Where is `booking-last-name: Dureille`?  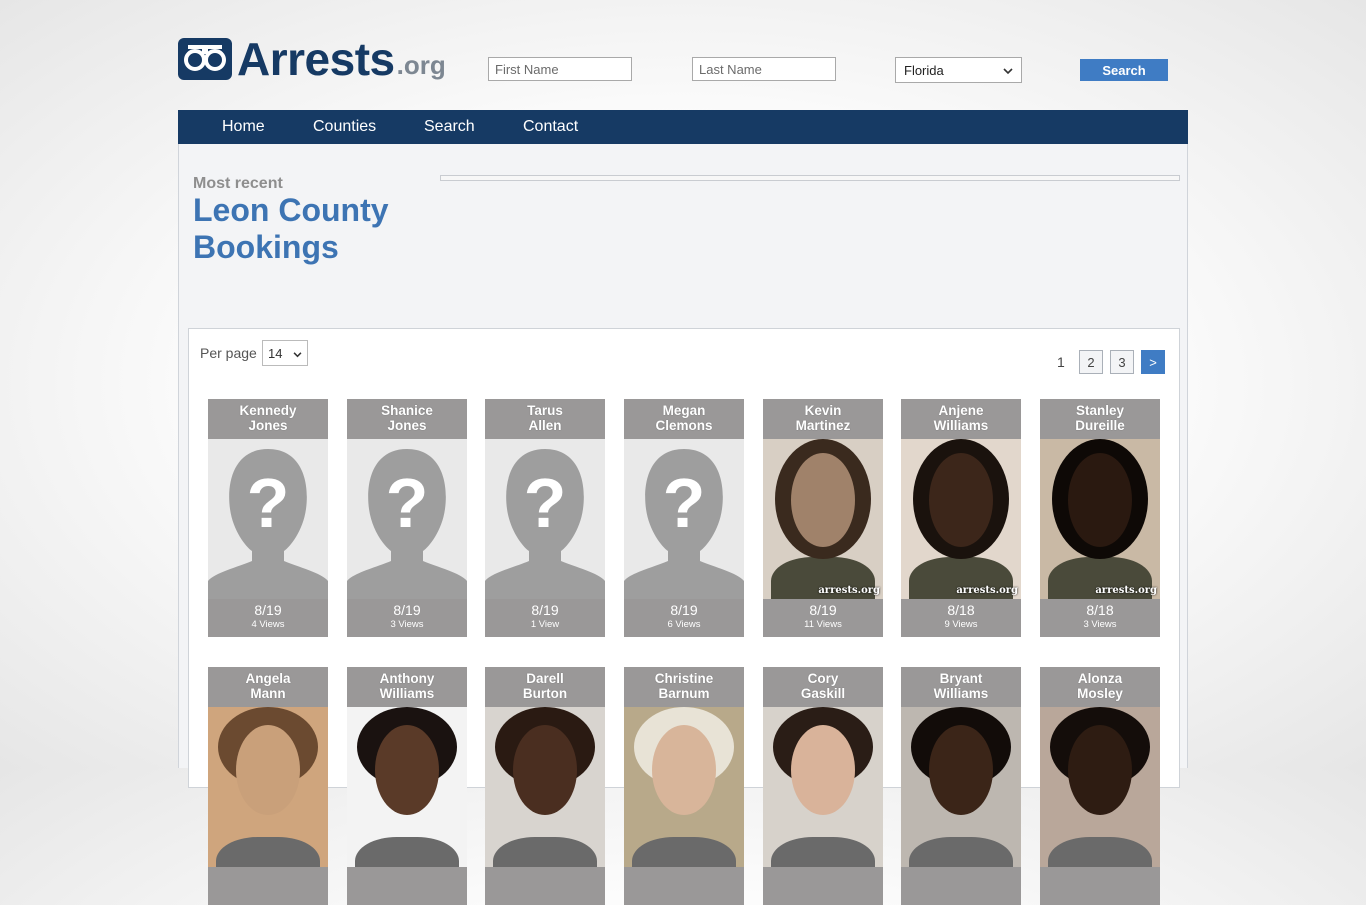 booking-last-name: Dureille is located at coordinates (1100, 425).